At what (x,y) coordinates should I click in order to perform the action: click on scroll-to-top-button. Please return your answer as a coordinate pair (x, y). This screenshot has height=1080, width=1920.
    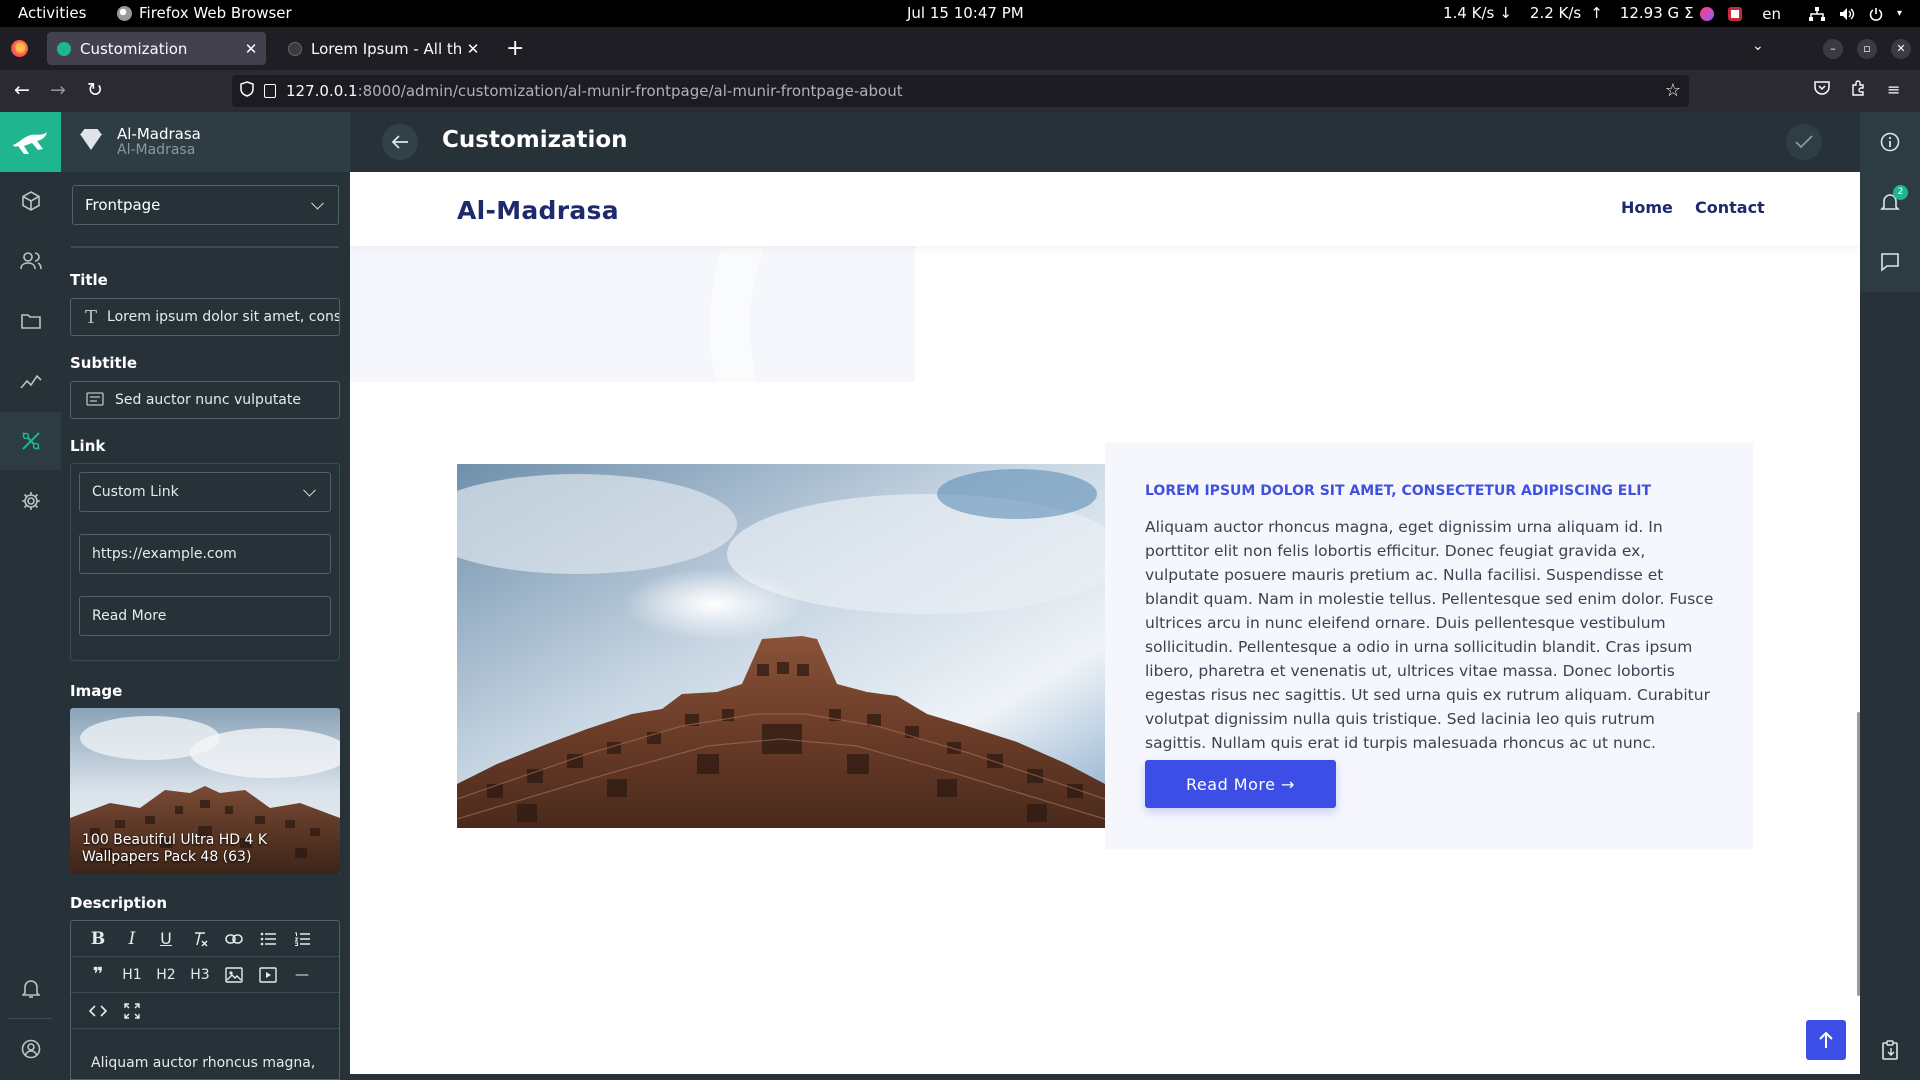
    Looking at the image, I should click on (1826, 1040).